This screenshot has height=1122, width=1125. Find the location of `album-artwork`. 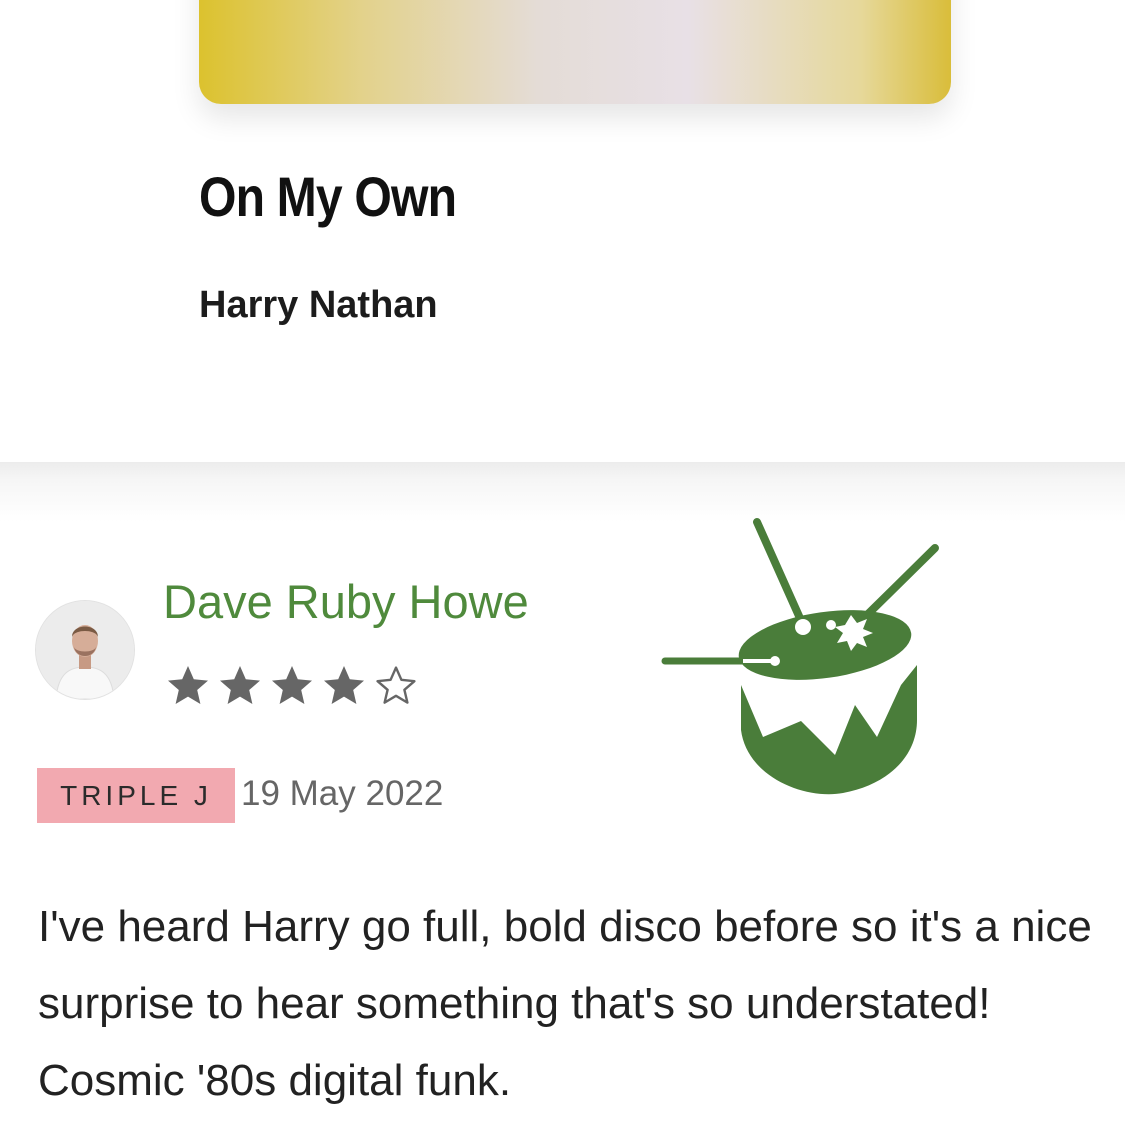

album-artwork is located at coordinates (575, 52).